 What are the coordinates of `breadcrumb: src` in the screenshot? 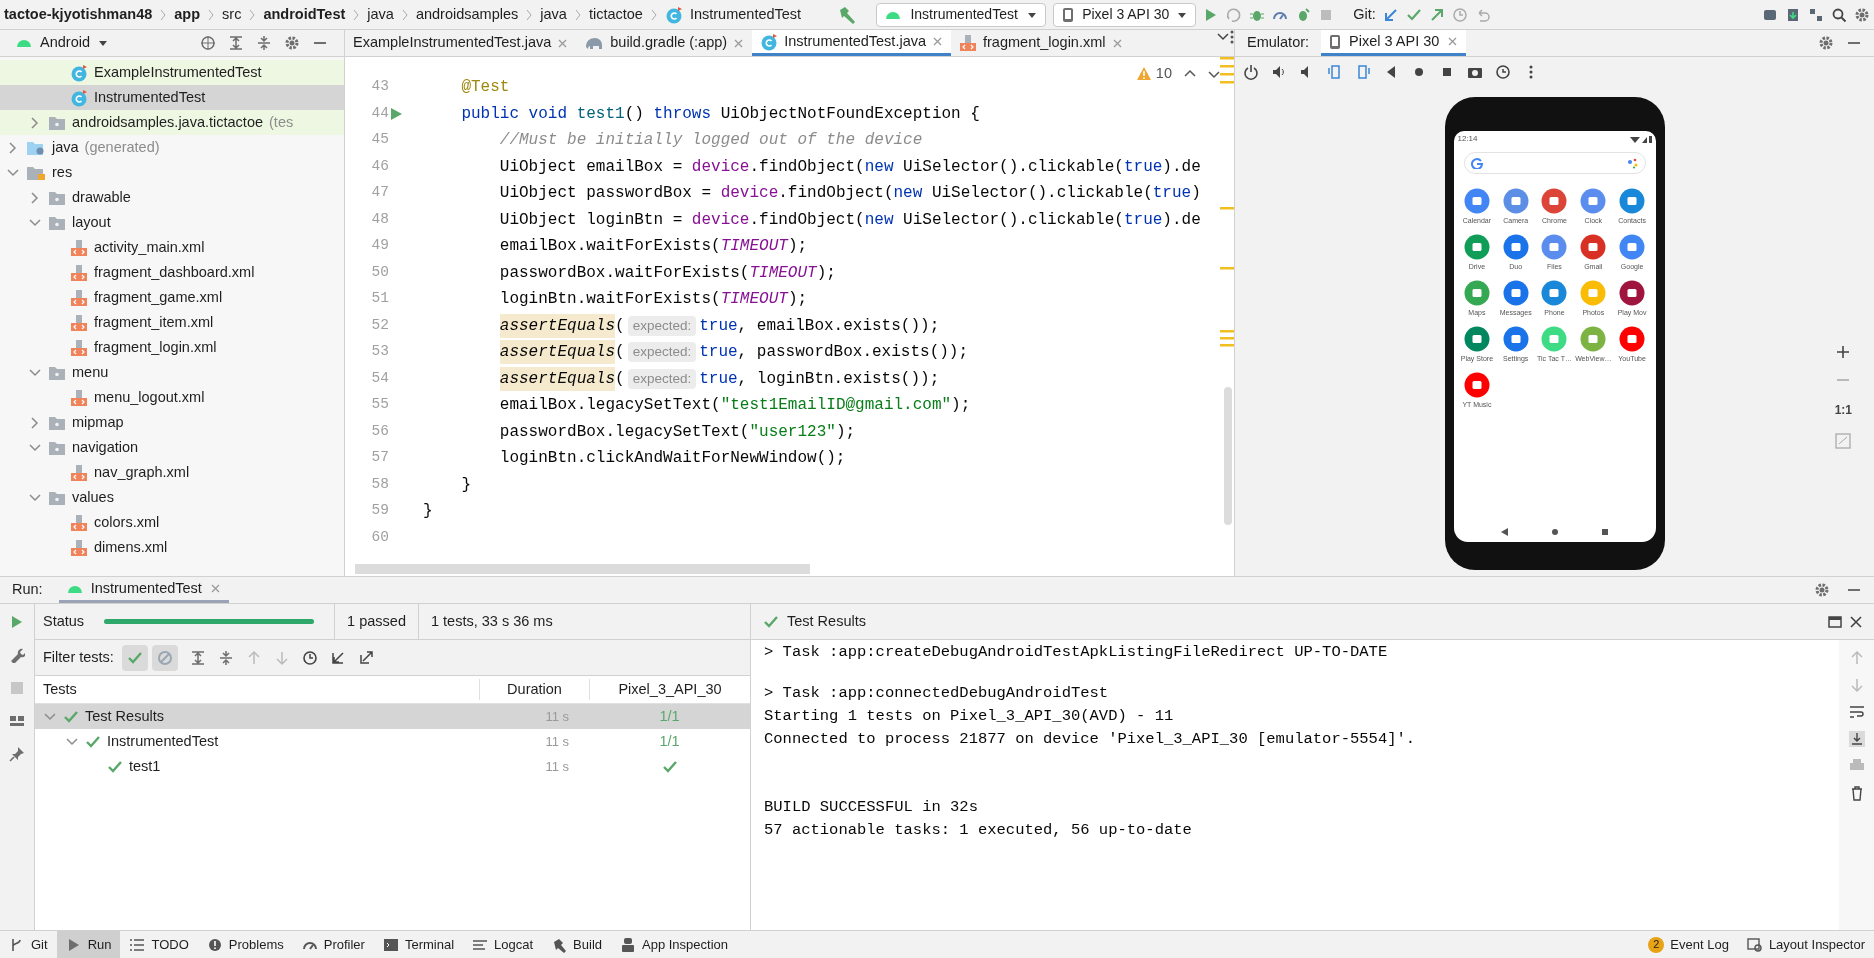 It's located at (232, 14).